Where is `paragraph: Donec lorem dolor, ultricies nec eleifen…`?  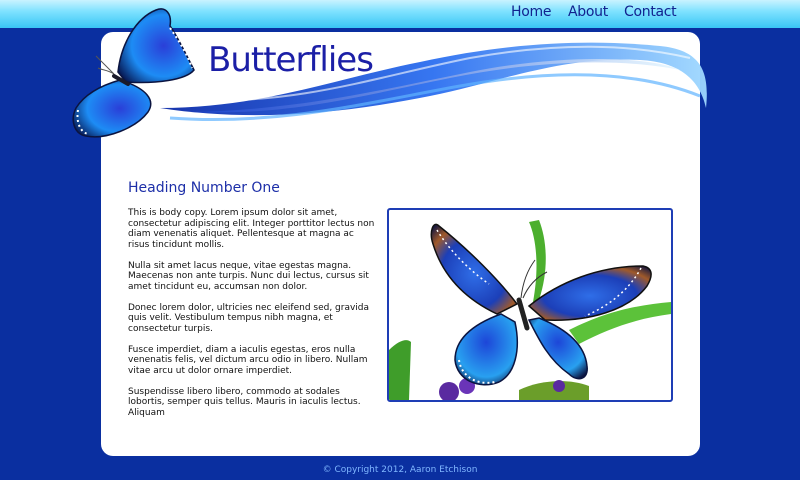
paragraph: Donec lorem dolor, ultricies nec eleifen… is located at coordinates (249, 318).